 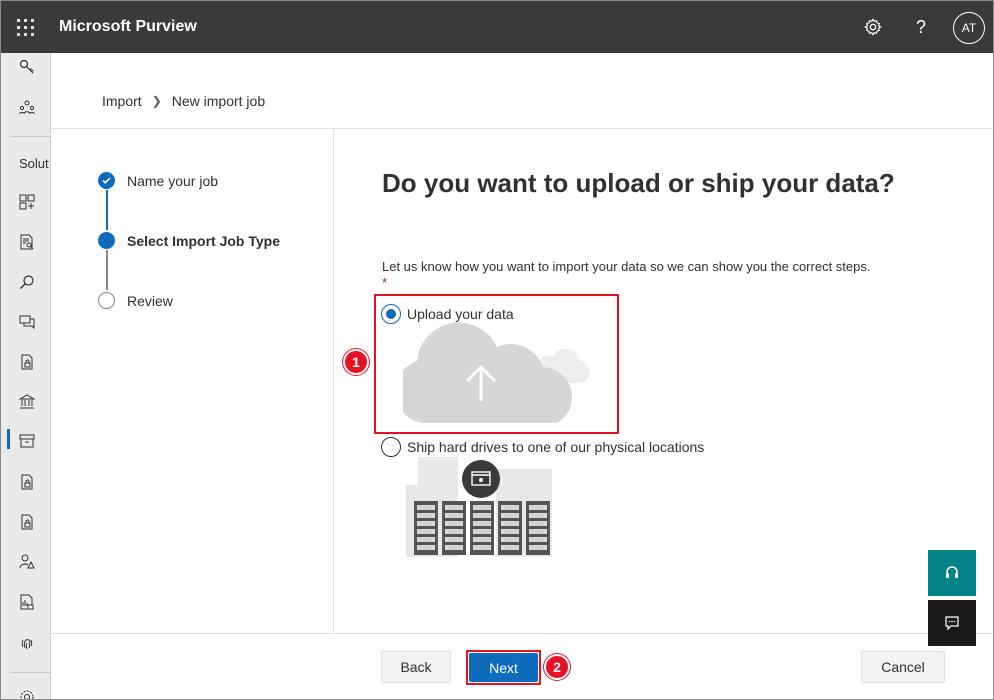 What do you see at coordinates (150, 300) in the screenshot?
I see `step-label: Review` at bounding box center [150, 300].